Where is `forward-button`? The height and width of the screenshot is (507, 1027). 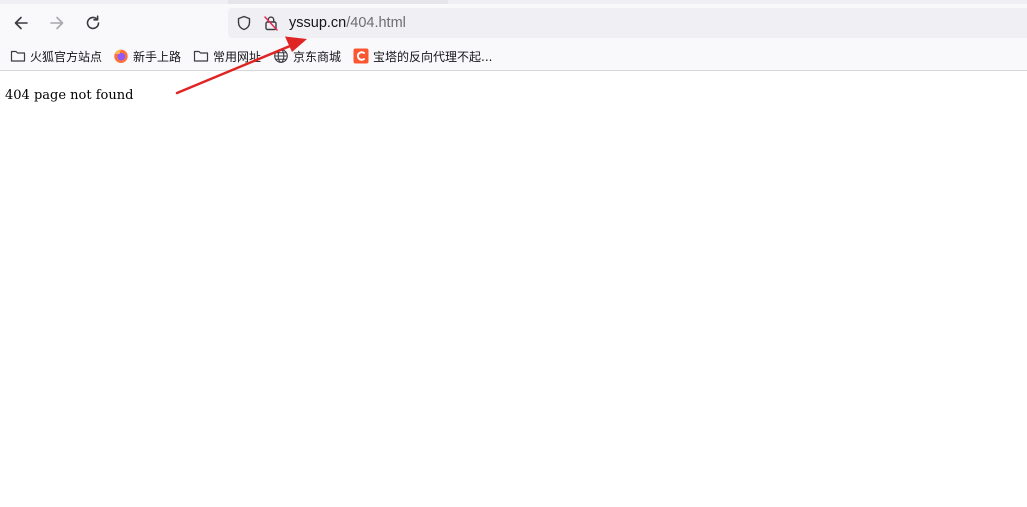 forward-button is located at coordinates (57, 23).